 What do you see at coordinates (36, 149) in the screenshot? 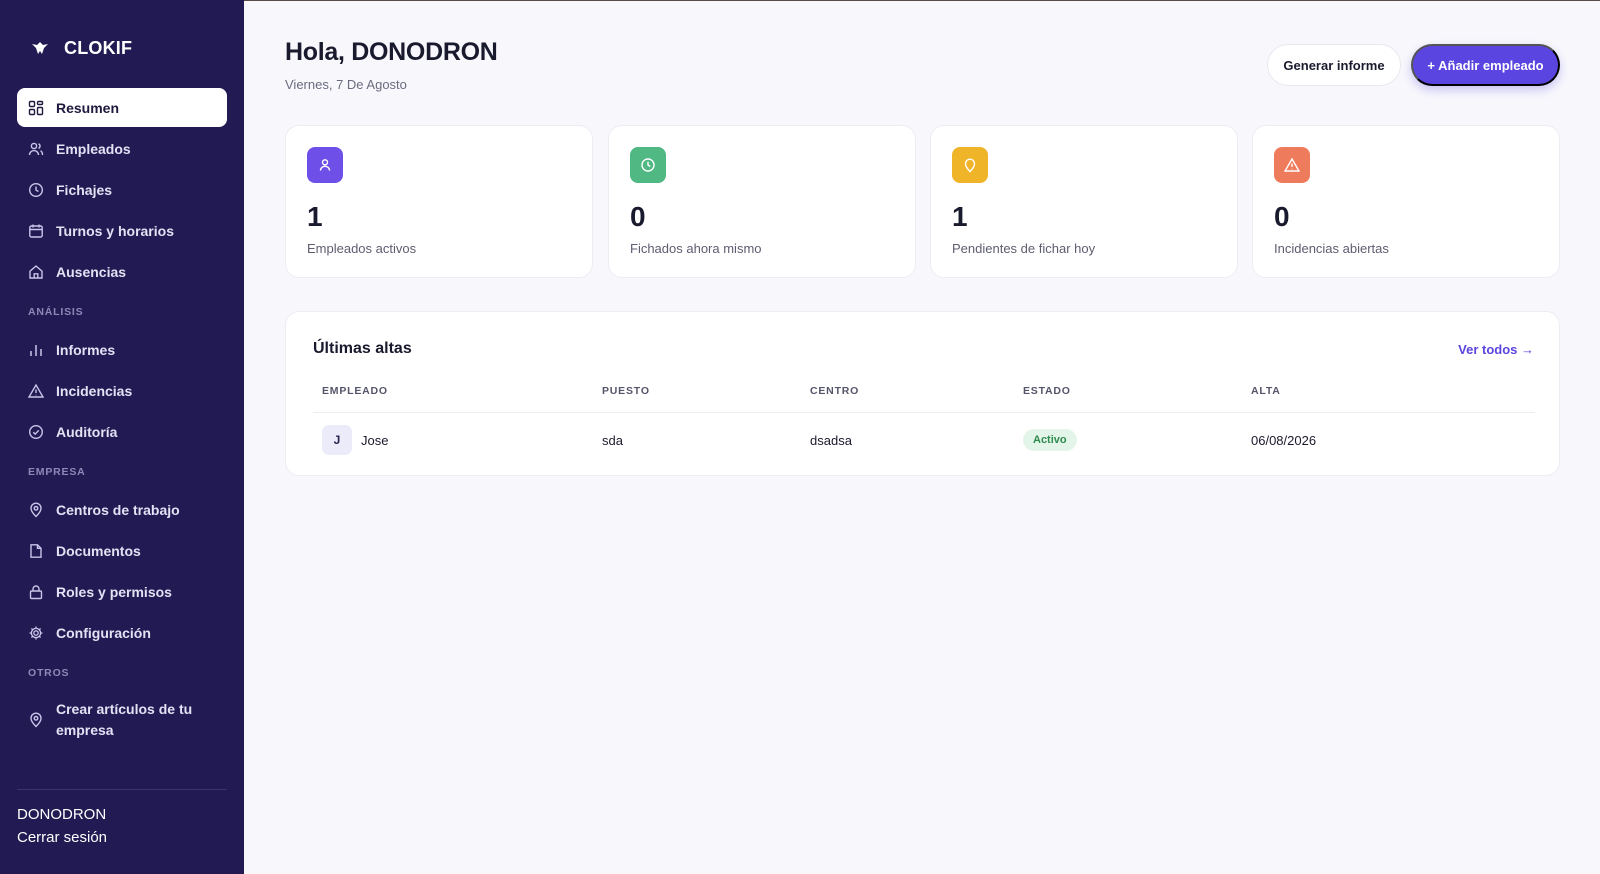
I see `users-icon` at bounding box center [36, 149].